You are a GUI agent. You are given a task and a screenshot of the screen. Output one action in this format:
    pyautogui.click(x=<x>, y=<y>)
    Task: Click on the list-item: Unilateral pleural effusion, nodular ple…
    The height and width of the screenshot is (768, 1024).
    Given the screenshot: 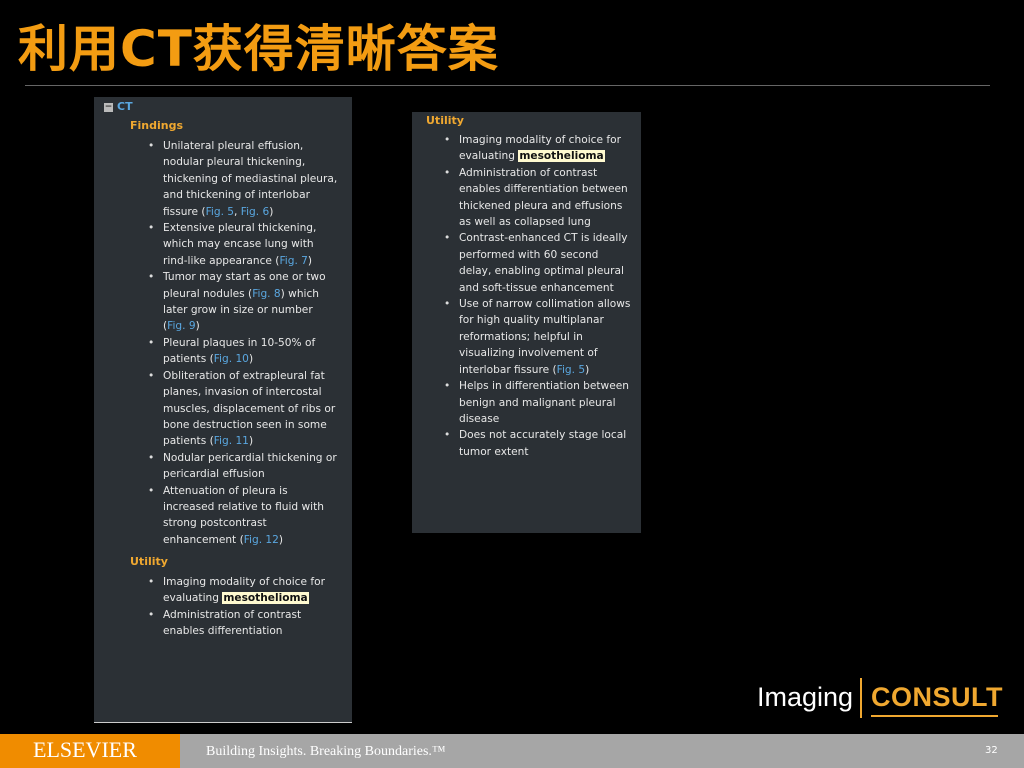 What is the action you would take?
    pyautogui.click(x=243, y=179)
    